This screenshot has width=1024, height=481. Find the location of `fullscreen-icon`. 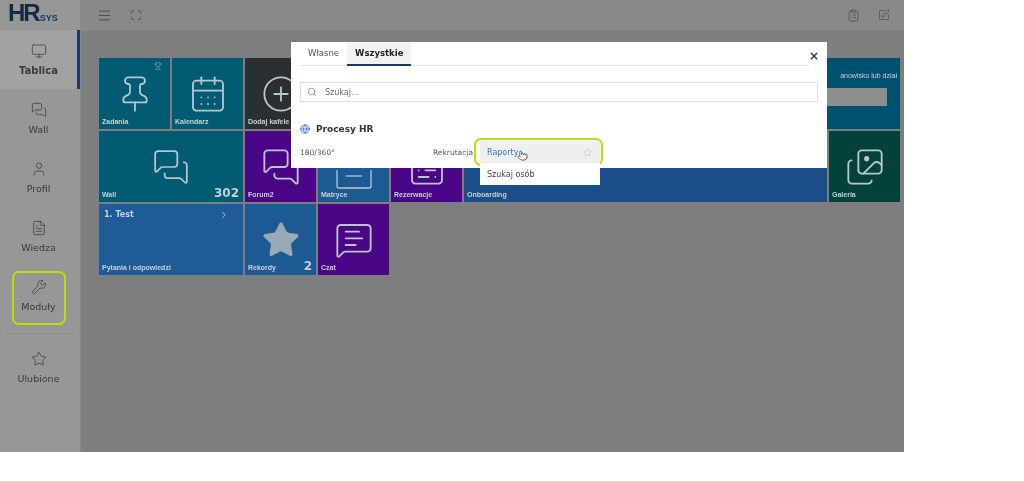

fullscreen-icon is located at coordinates (136, 15).